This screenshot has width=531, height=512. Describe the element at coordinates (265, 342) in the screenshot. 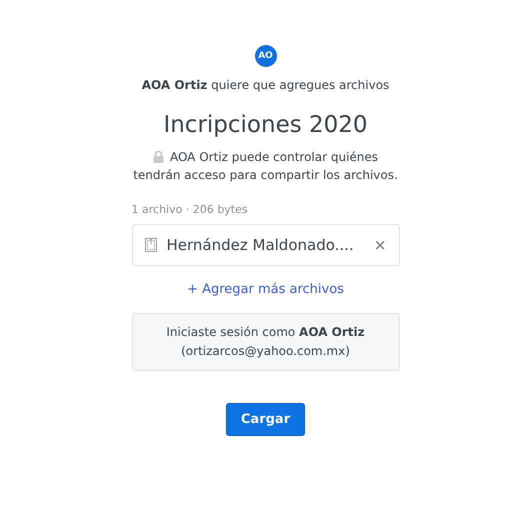

I see `signed-in-text: Iniciaste sesión como AOA Ortiz (ortizarcos@yahoo.com.mx)` at that location.